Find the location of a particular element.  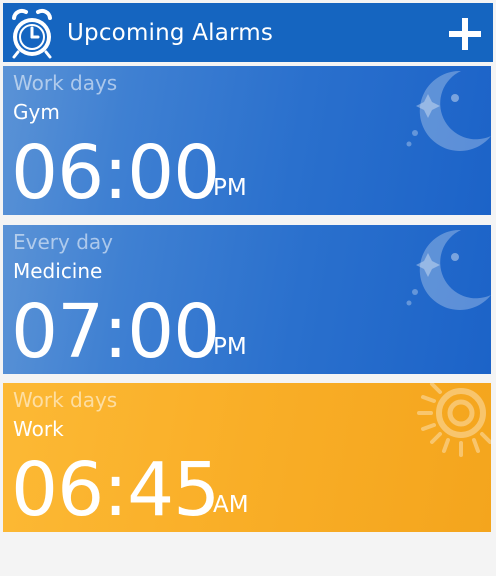

plus-icon is located at coordinates (465, 34).